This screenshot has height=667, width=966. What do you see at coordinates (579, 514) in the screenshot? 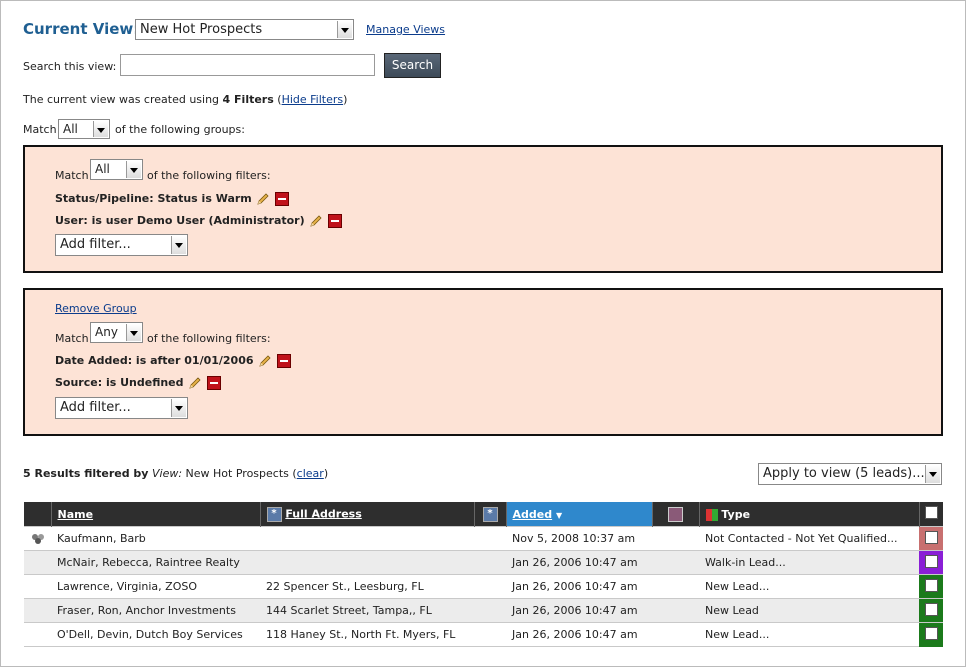
I see `header-added: Added ▼` at bounding box center [579, 514].